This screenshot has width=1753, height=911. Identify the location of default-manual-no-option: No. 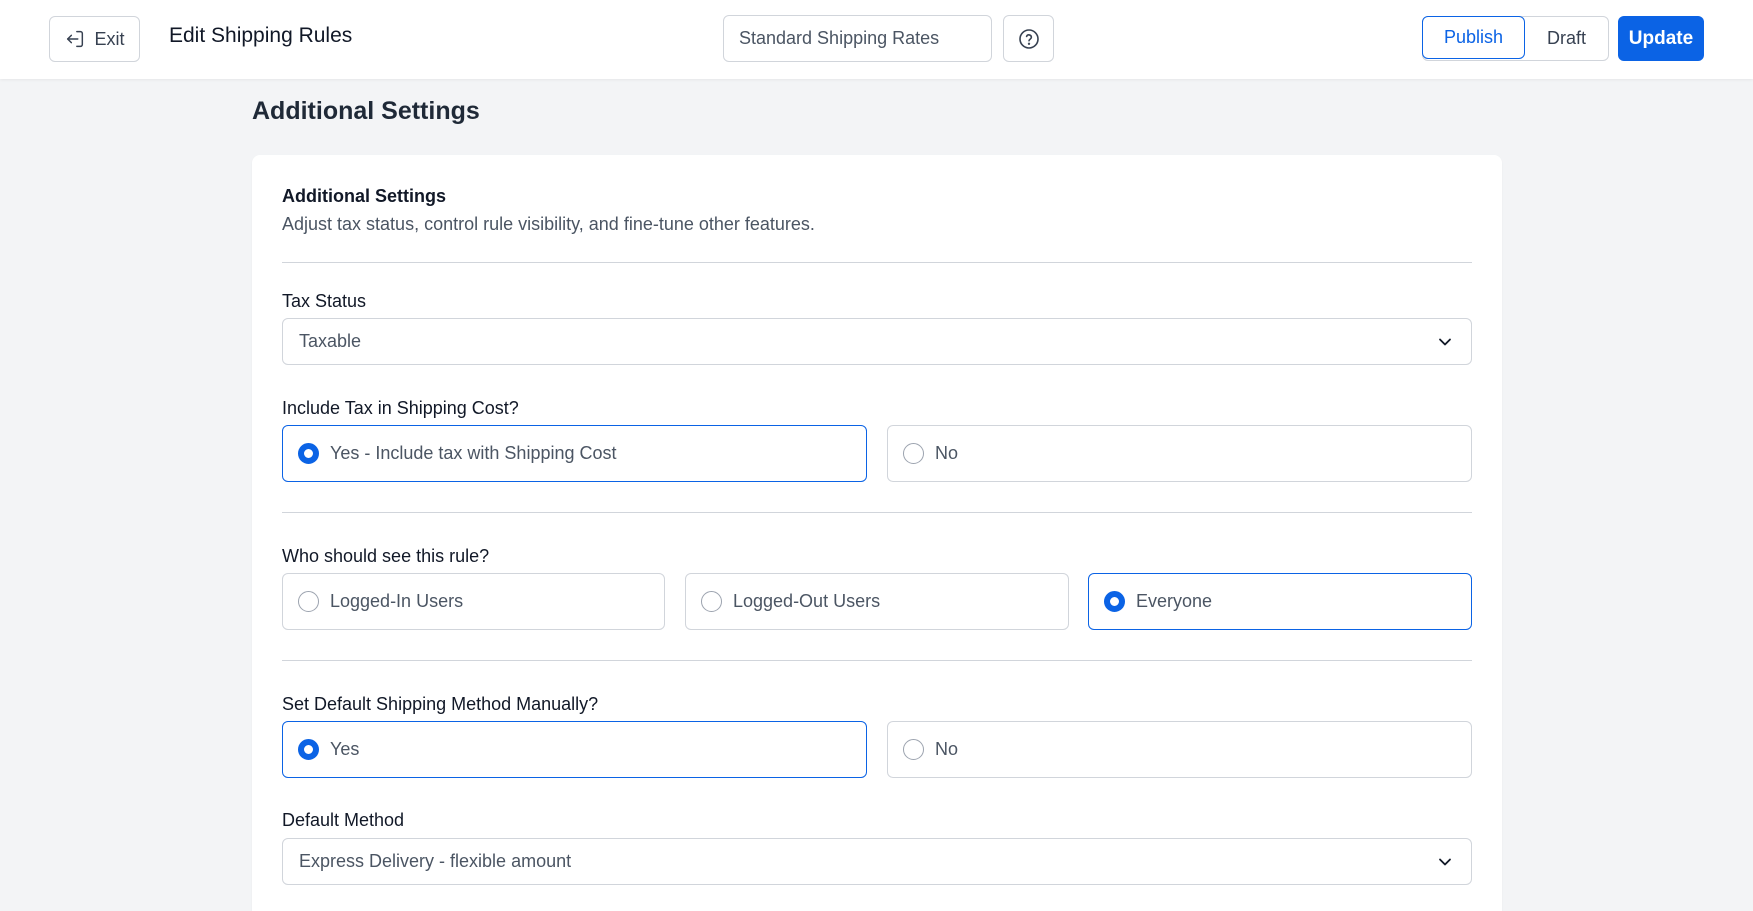
(1179, 749).